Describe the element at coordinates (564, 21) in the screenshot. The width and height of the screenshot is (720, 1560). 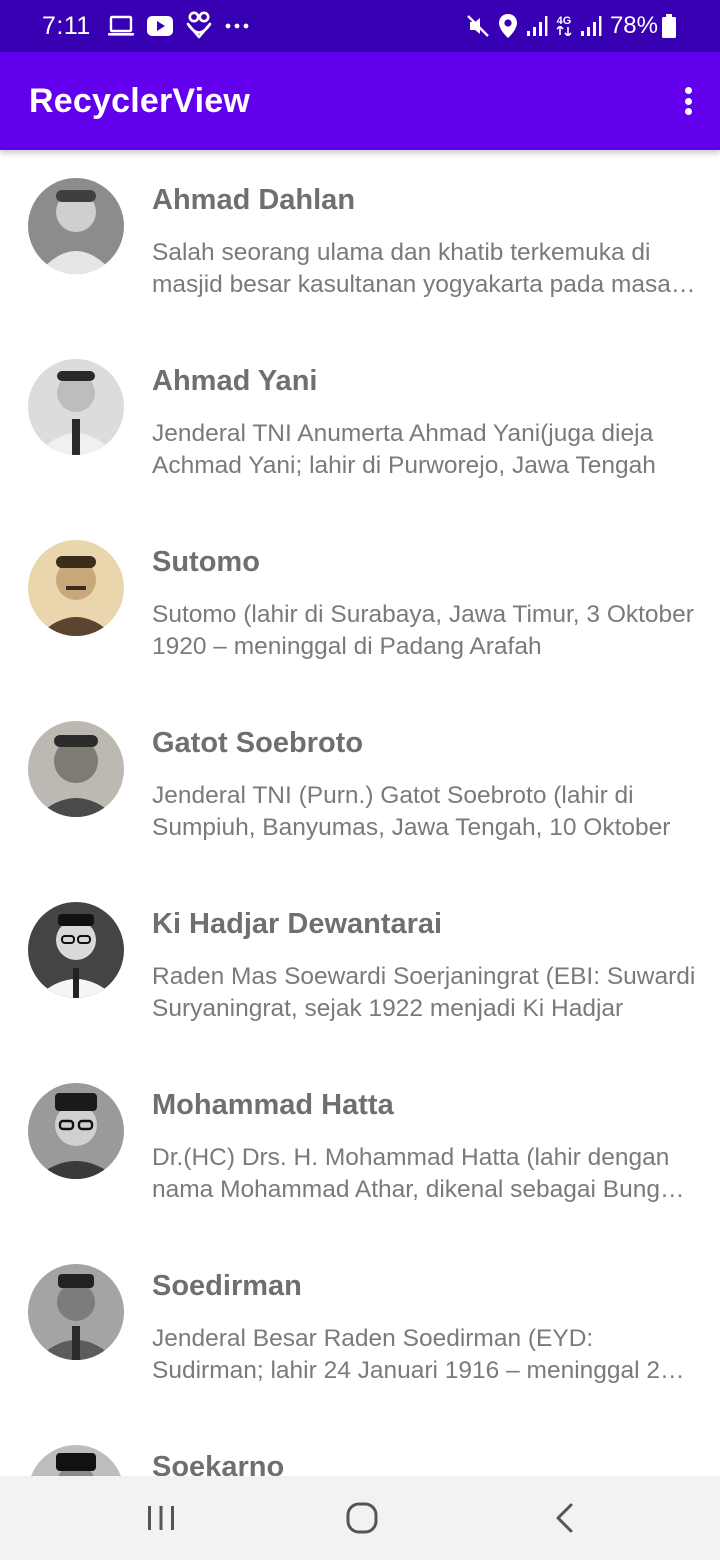
I see `network-label: 4G` at that location.